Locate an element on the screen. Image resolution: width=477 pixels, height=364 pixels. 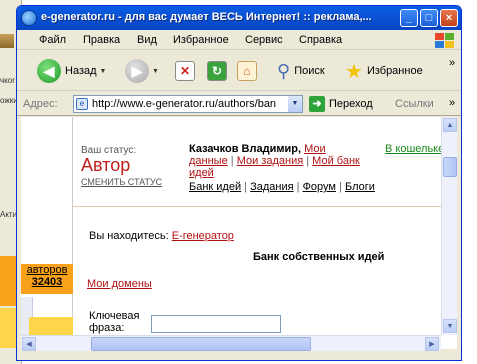
go-arrow-icon: ➜ is located at coordinates (317, 104).